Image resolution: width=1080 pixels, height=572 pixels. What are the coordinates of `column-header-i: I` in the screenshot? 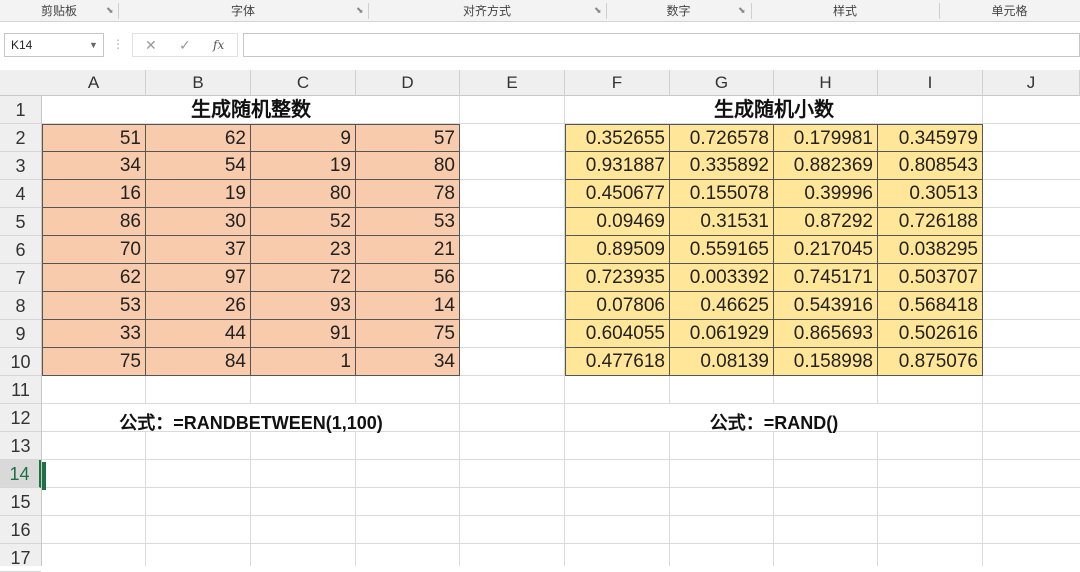 It's located at (930, 83).